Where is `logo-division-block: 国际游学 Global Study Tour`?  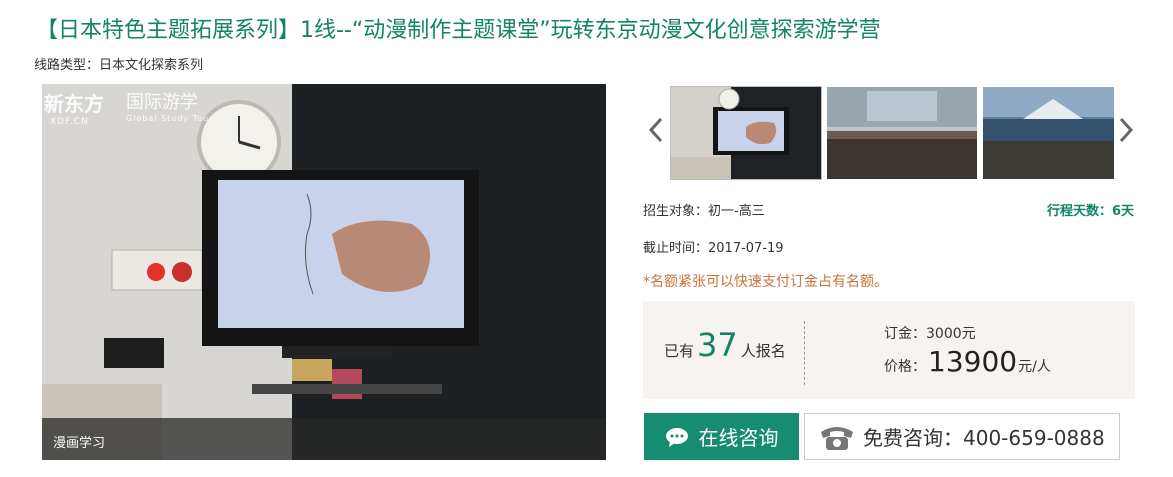
logo-division-block: 国际游学 Global Study Tour is located at coordinates (169, 105).